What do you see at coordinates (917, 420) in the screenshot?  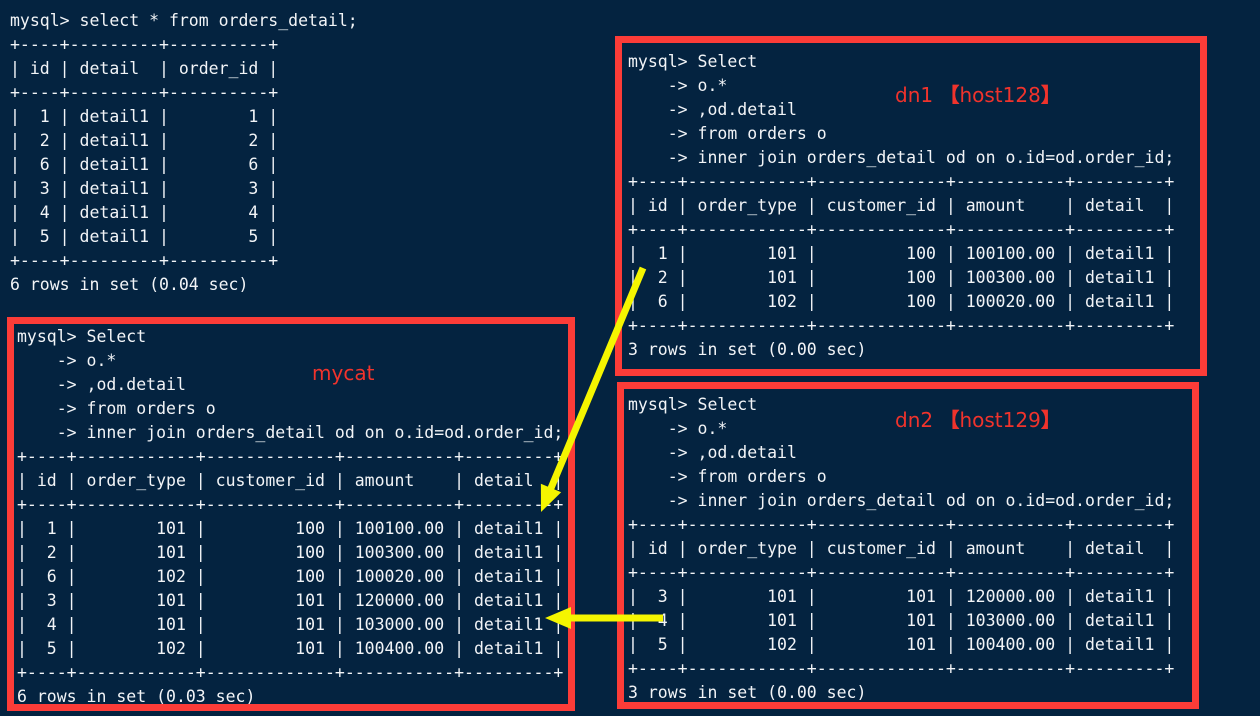 I see `dn2-label-prefix: dn2` at bounding box center [917, 420].